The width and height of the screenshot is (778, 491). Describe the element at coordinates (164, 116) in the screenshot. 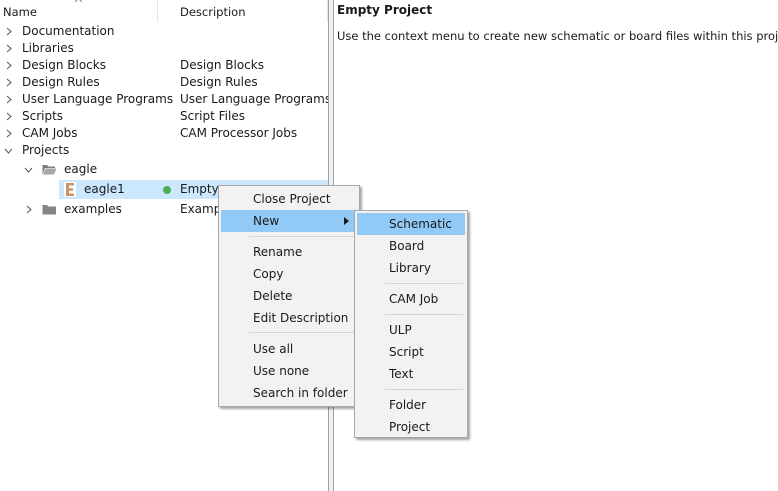

I see `tree-row-scripts: Scripts Script Files` at that location.